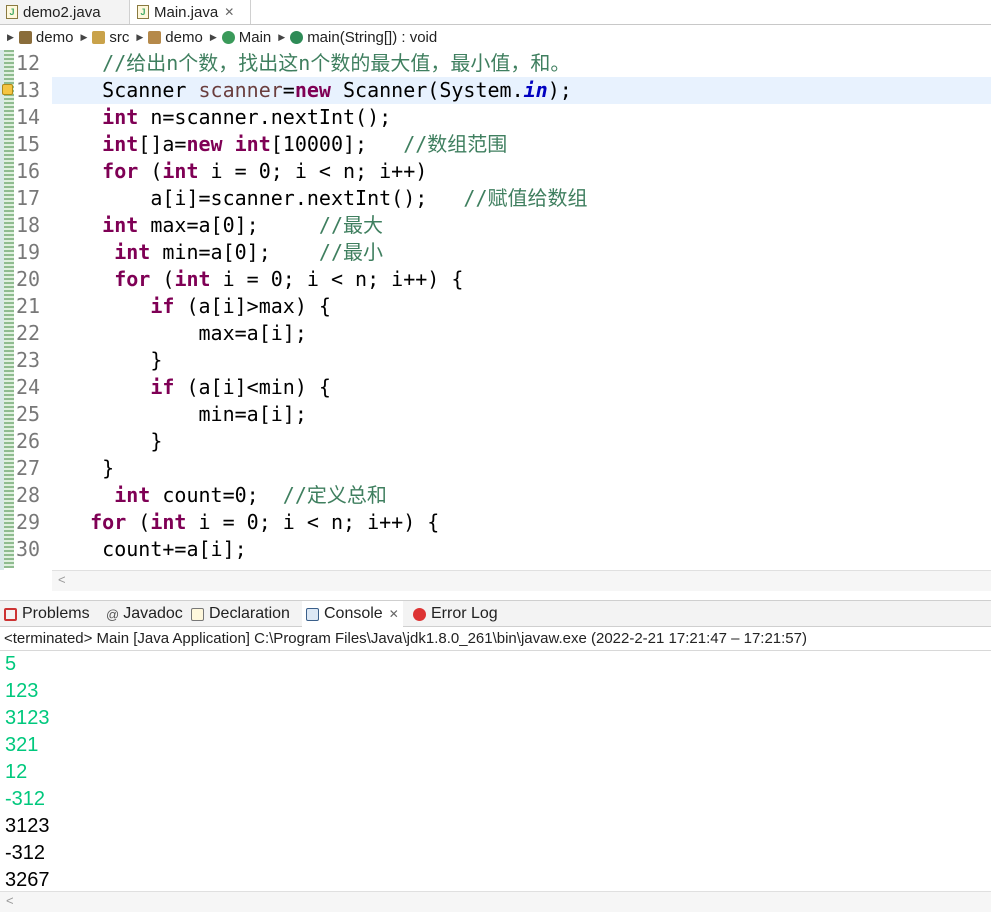 The height and width of the screenshot is (912, 991). I want to click on code-text: min=a[i];, so click(180, 414).